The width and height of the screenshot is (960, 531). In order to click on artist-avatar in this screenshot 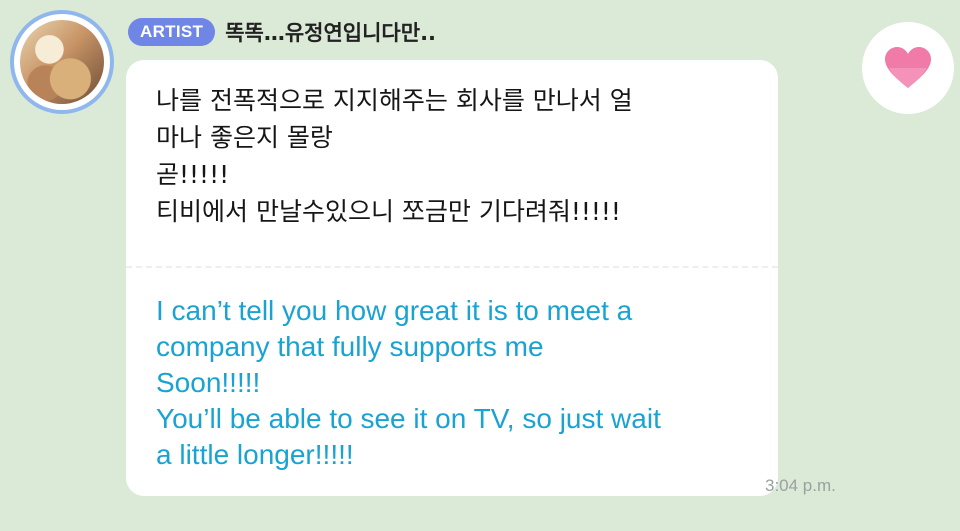, I will do `click(62, 62)`.